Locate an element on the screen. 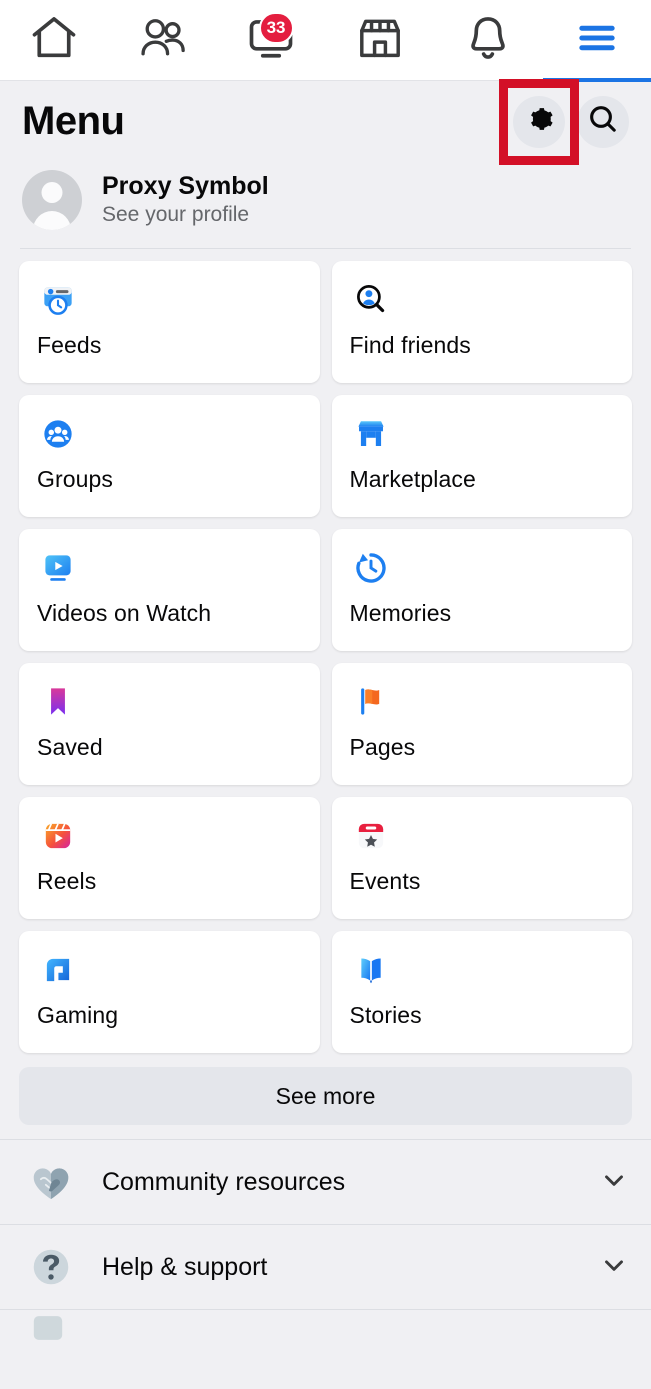 Image resolution: width=651 pixels, height=1389 pixels. header-actions is located at coordinates (564, 121).